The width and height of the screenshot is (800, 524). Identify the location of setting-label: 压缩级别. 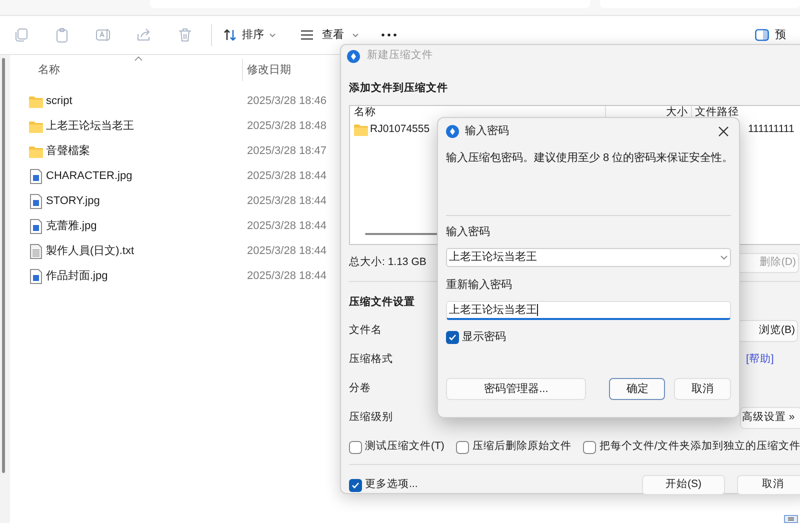
(371, 417).